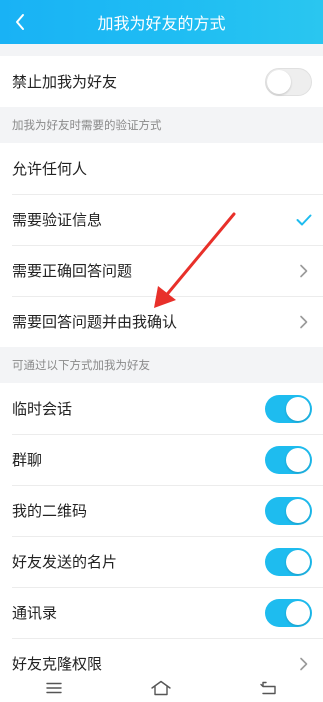 This screenshot has height=702, width=323. Describe the element at coordinates (72, 271) in the screenshot. I see `verification-label: 需要正确回答问题` at that location.